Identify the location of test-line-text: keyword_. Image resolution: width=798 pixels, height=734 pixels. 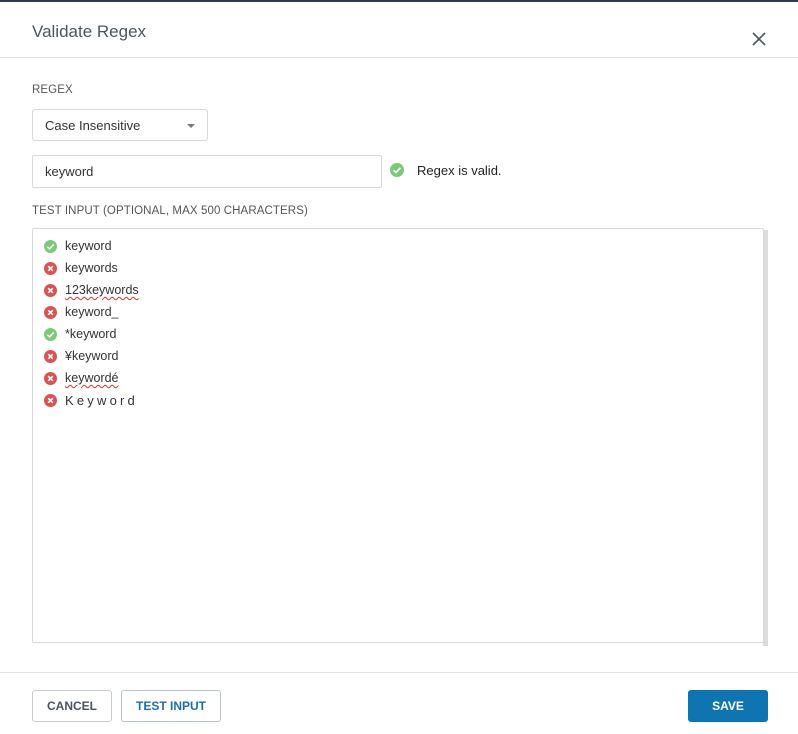
(92, 312).